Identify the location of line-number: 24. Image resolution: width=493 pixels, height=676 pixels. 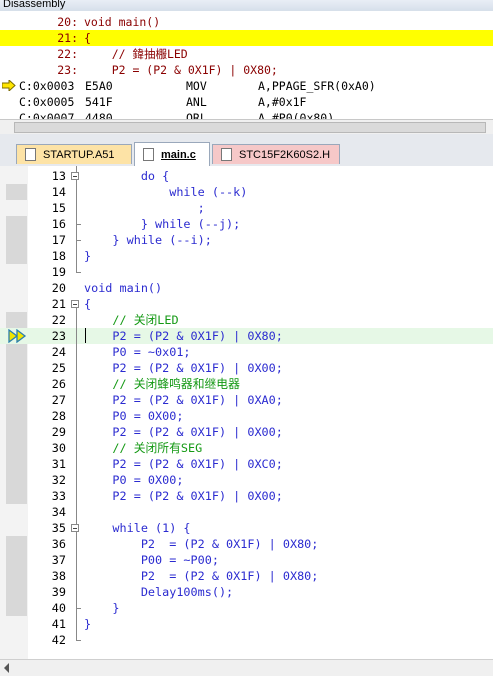
(58, 352).